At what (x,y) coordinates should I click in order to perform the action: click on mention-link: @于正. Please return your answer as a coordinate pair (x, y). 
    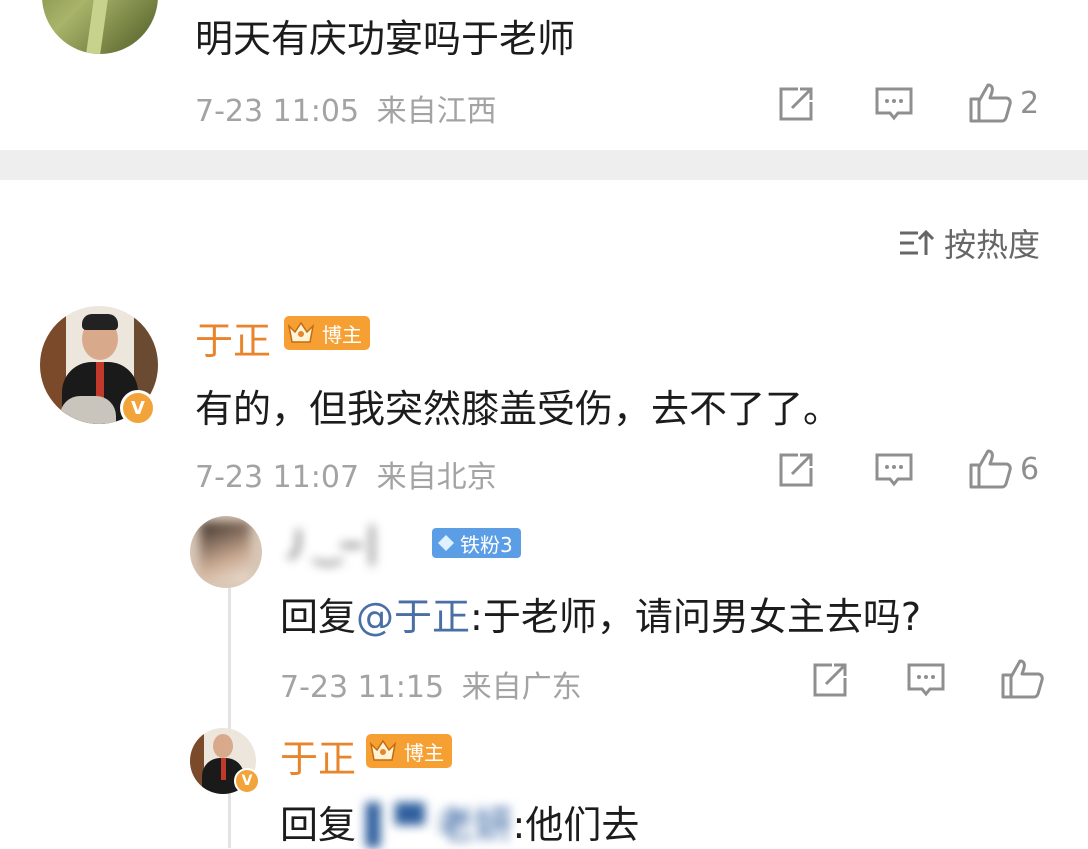
    Looking at the image, I should click on (413, 617).